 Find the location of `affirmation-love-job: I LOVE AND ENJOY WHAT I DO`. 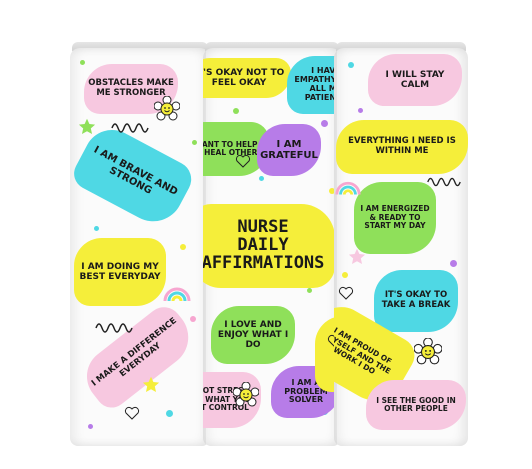

affirmation-love-job: I LOVE AND ENJOY WHAT I DO is located at coordinates (253, 335).